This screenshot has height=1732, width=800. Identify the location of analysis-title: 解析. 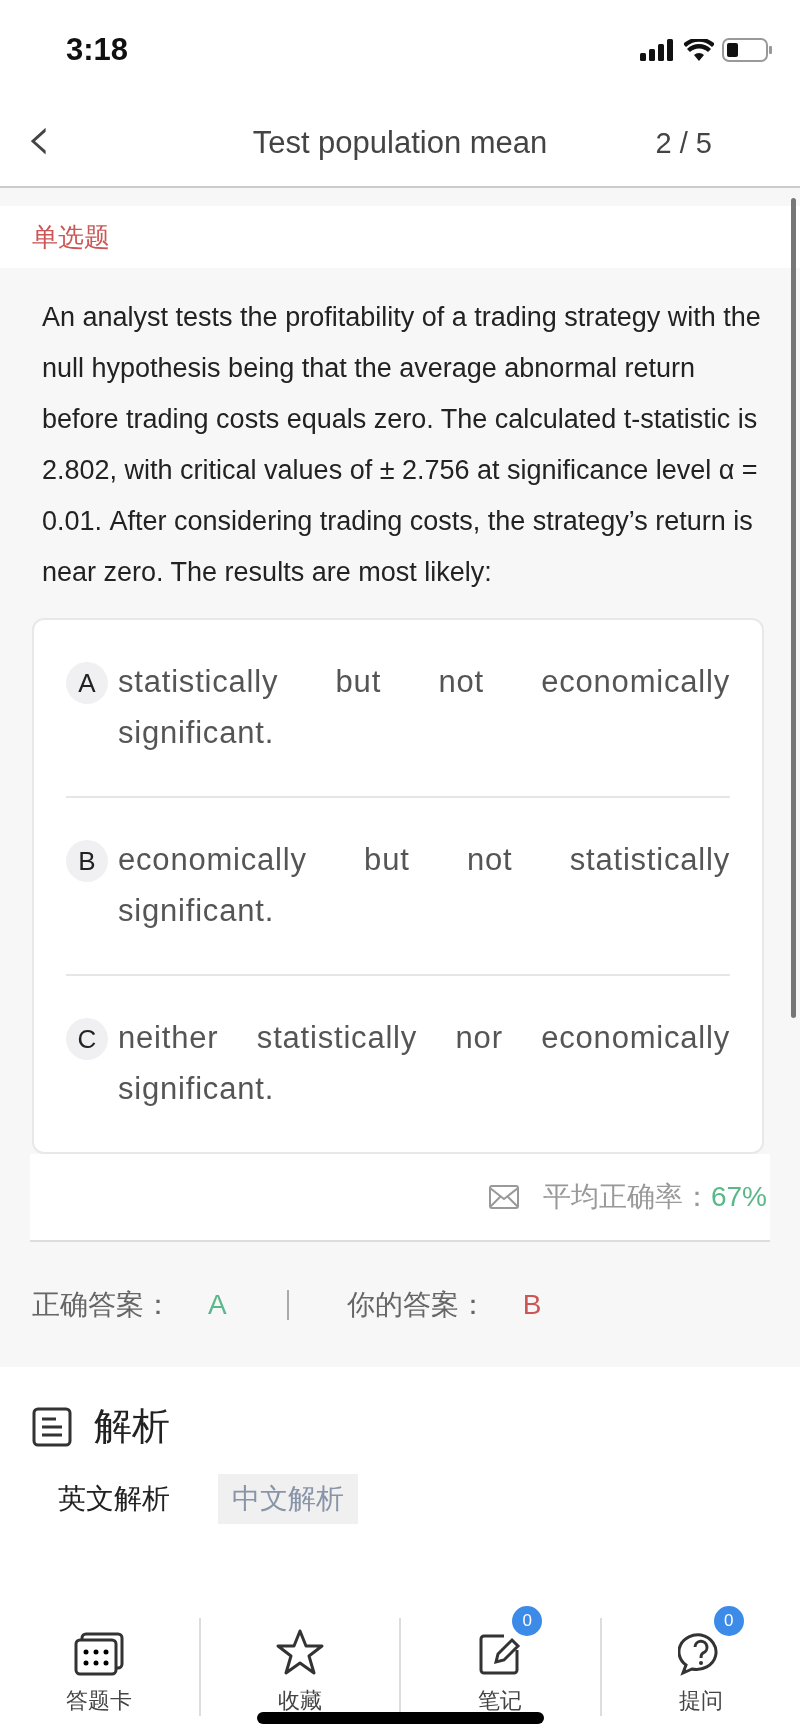
(132, 1426).